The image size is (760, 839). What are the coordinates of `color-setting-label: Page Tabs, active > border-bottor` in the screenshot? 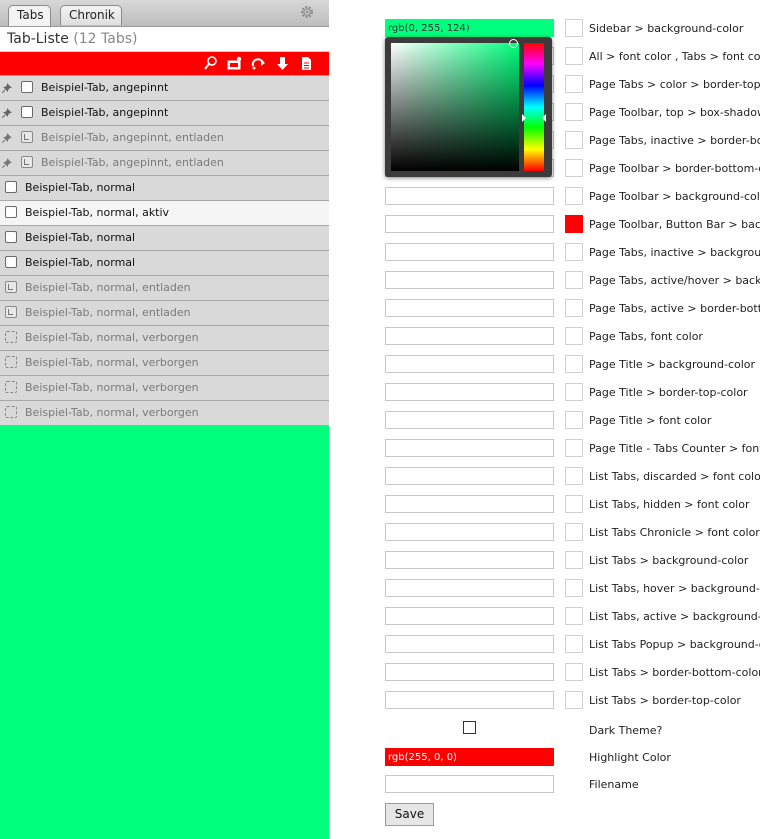 It's located at (674, 308).